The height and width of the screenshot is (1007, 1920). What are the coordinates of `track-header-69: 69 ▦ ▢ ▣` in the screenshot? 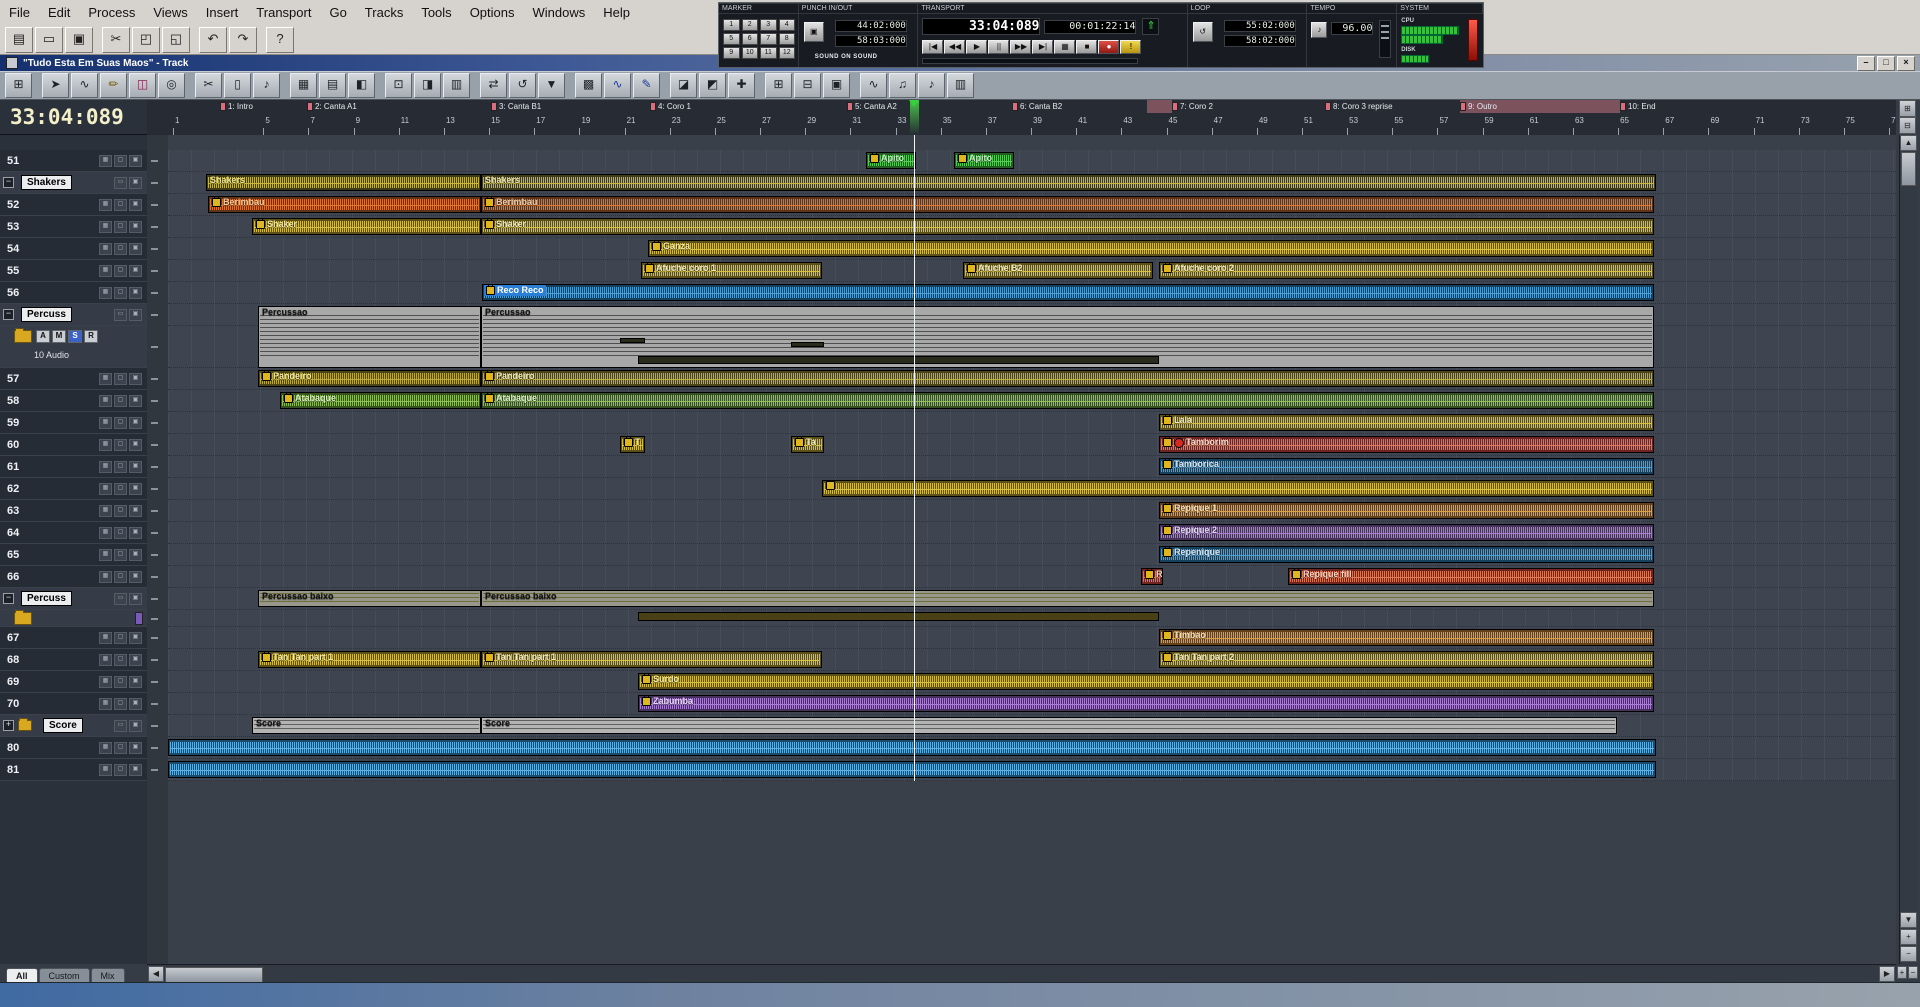 It's located at (73, 682).